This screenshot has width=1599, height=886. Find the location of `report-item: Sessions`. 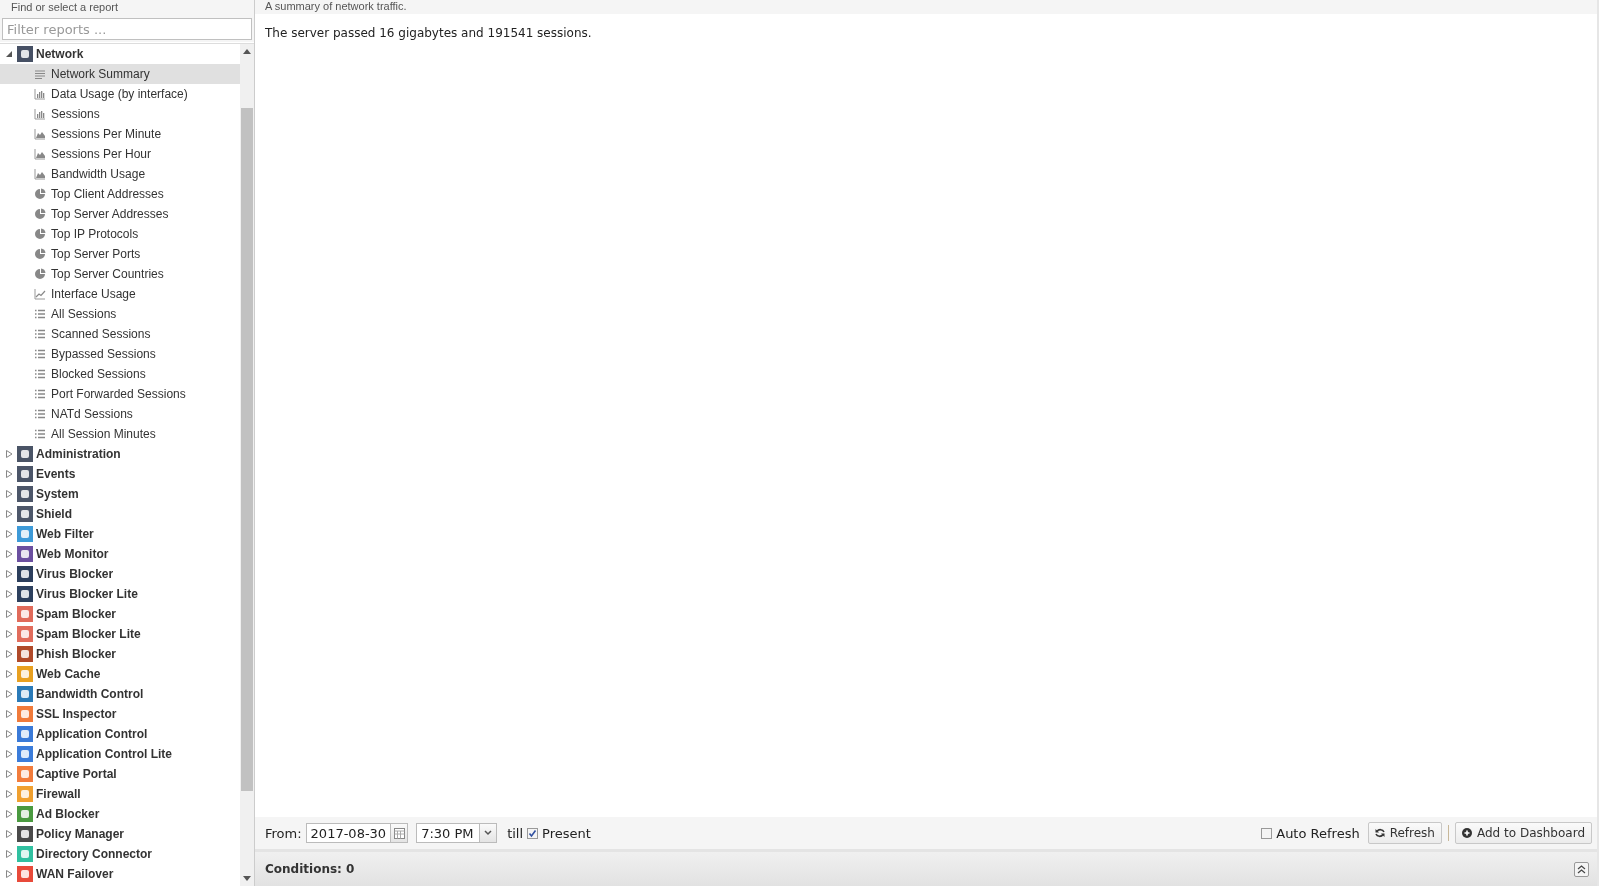

report-item: Sessions is located at coordinates (120, 114).